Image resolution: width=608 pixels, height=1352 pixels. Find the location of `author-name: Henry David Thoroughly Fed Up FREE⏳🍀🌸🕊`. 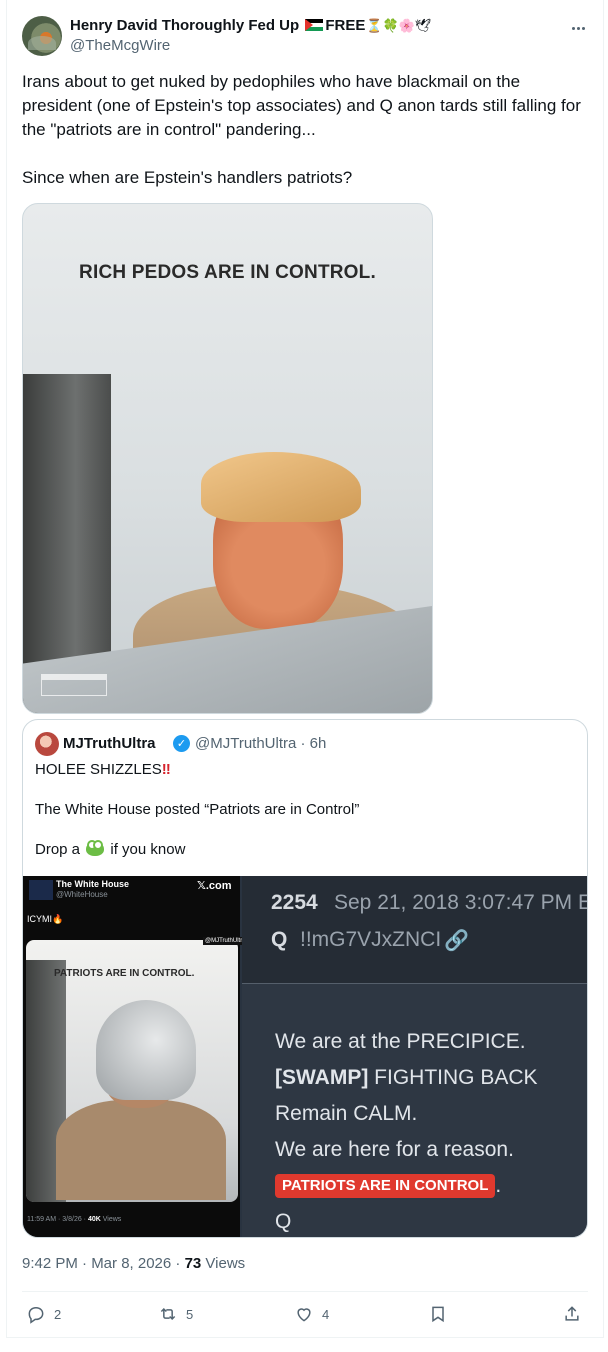

author-name: Henry David Thoroughly Fed Up FREE⏳🍀🌸🕊 is located at coordinates (250, 25).